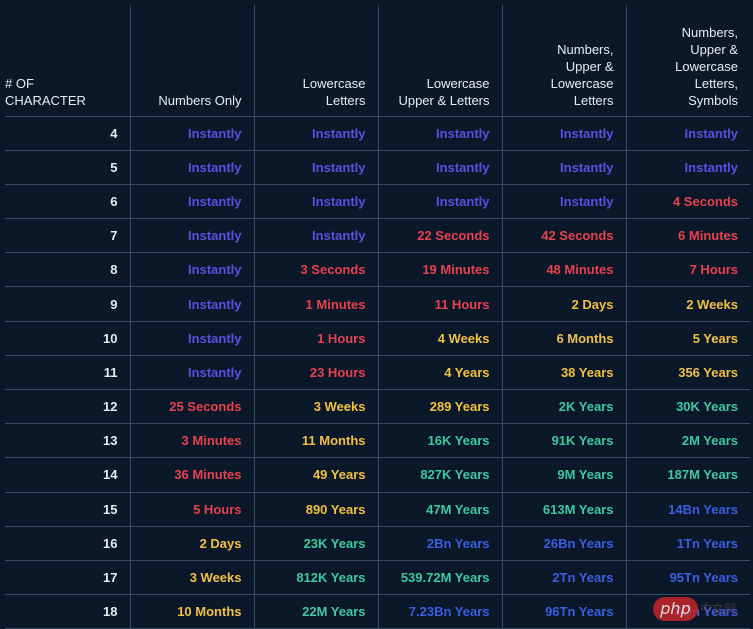 The height and width of the screenshot is (629, 753). What do you see at coordinates (315, 269) in the screenshot?
I see `crack-time-cell: 3 Seconds` at bounding box center [315, 269].